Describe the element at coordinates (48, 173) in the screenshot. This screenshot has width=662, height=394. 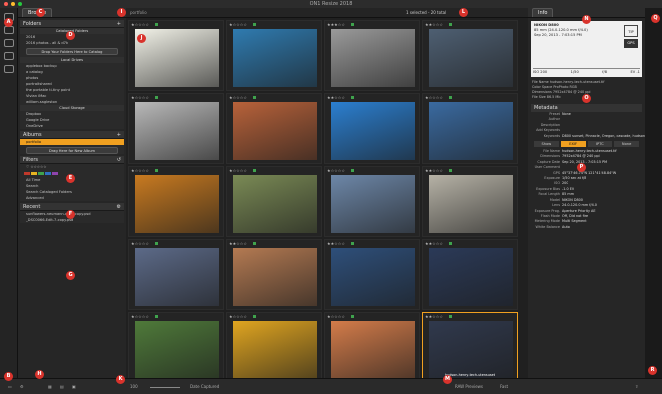
I see `blue-swatch` at that location.